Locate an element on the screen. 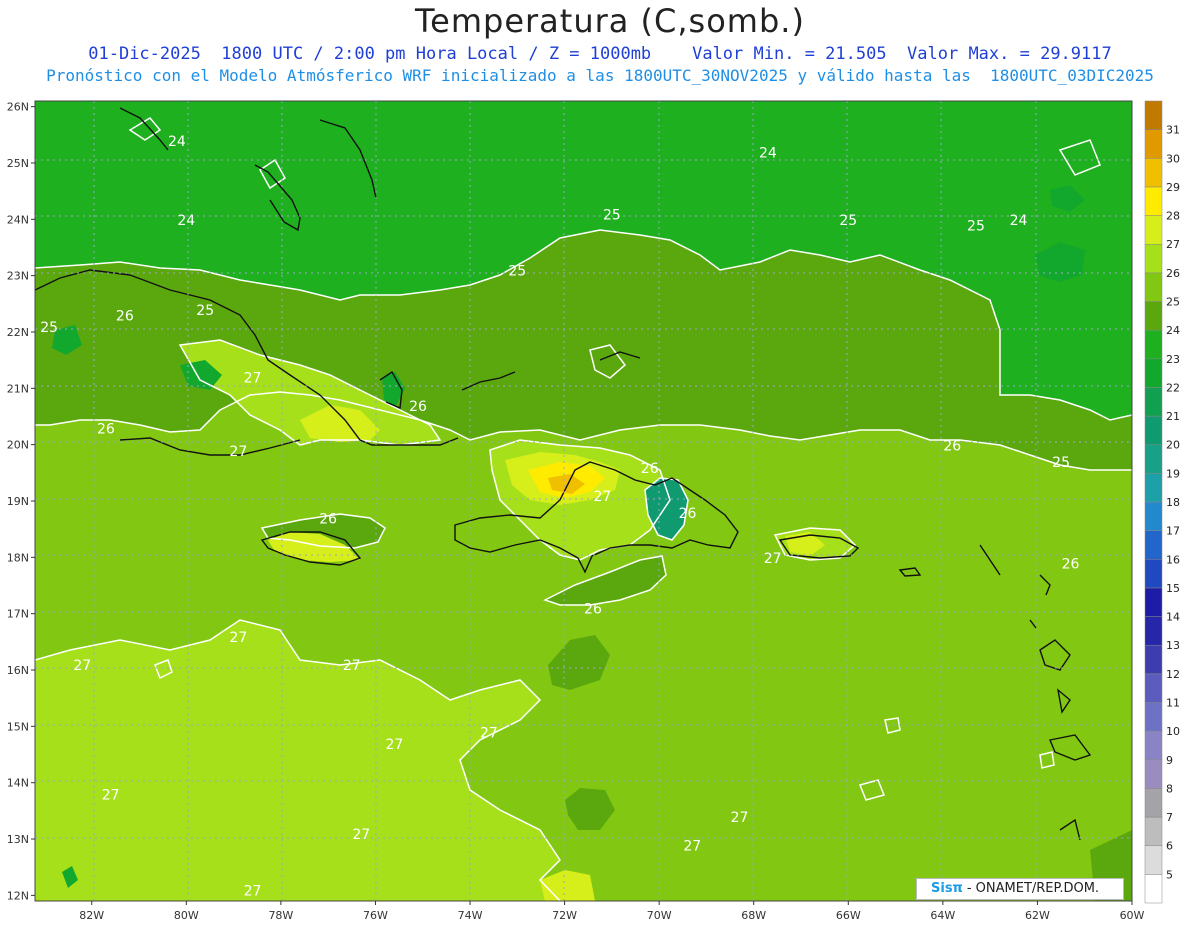  longitude-tick-labels: 82W 80W 78W 76W 74W 72W 70W 68W 66W 64W 62W 60W is located at coordinates (612, 911).